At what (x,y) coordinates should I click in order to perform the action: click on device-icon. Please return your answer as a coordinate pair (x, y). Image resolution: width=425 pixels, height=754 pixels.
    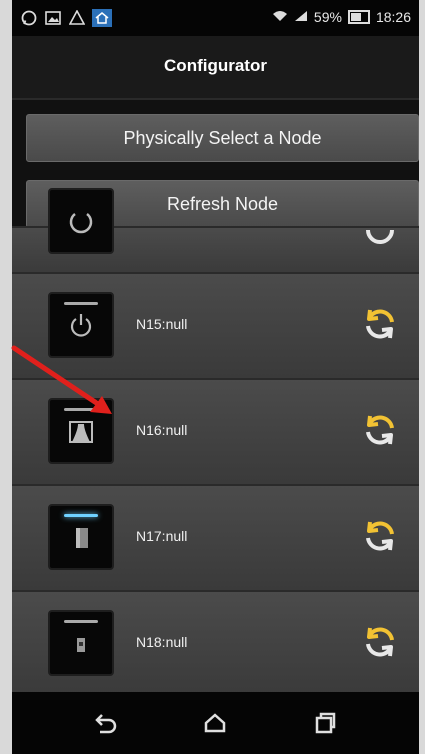
    Looking at the image, I should click on (82, 538).